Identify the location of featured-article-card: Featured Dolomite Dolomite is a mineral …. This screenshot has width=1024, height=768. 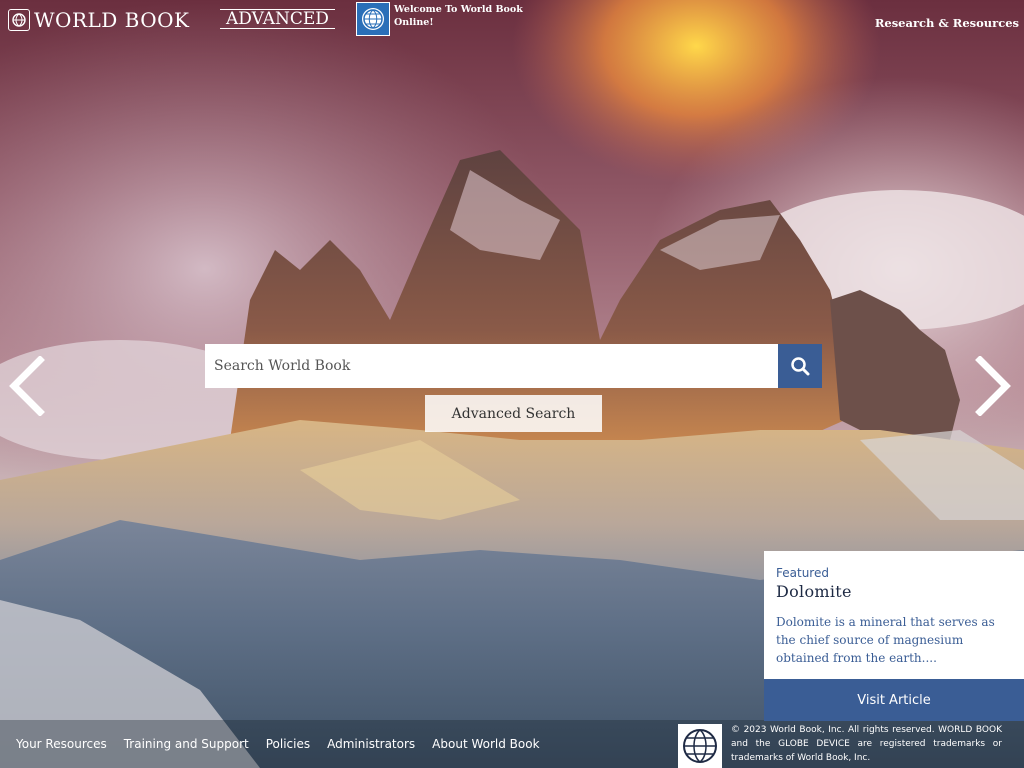
(894, 636).